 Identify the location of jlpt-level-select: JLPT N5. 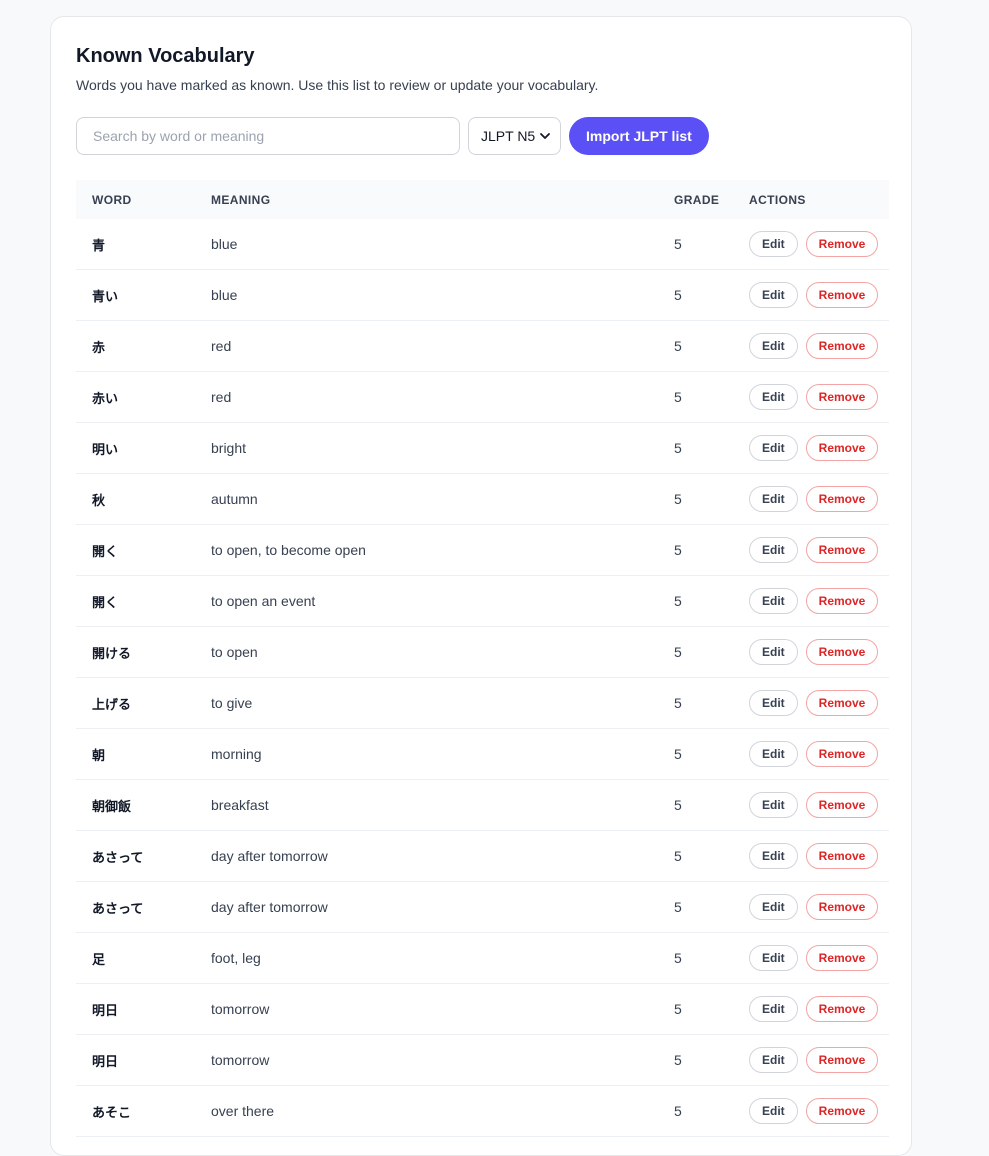
(514, 136).